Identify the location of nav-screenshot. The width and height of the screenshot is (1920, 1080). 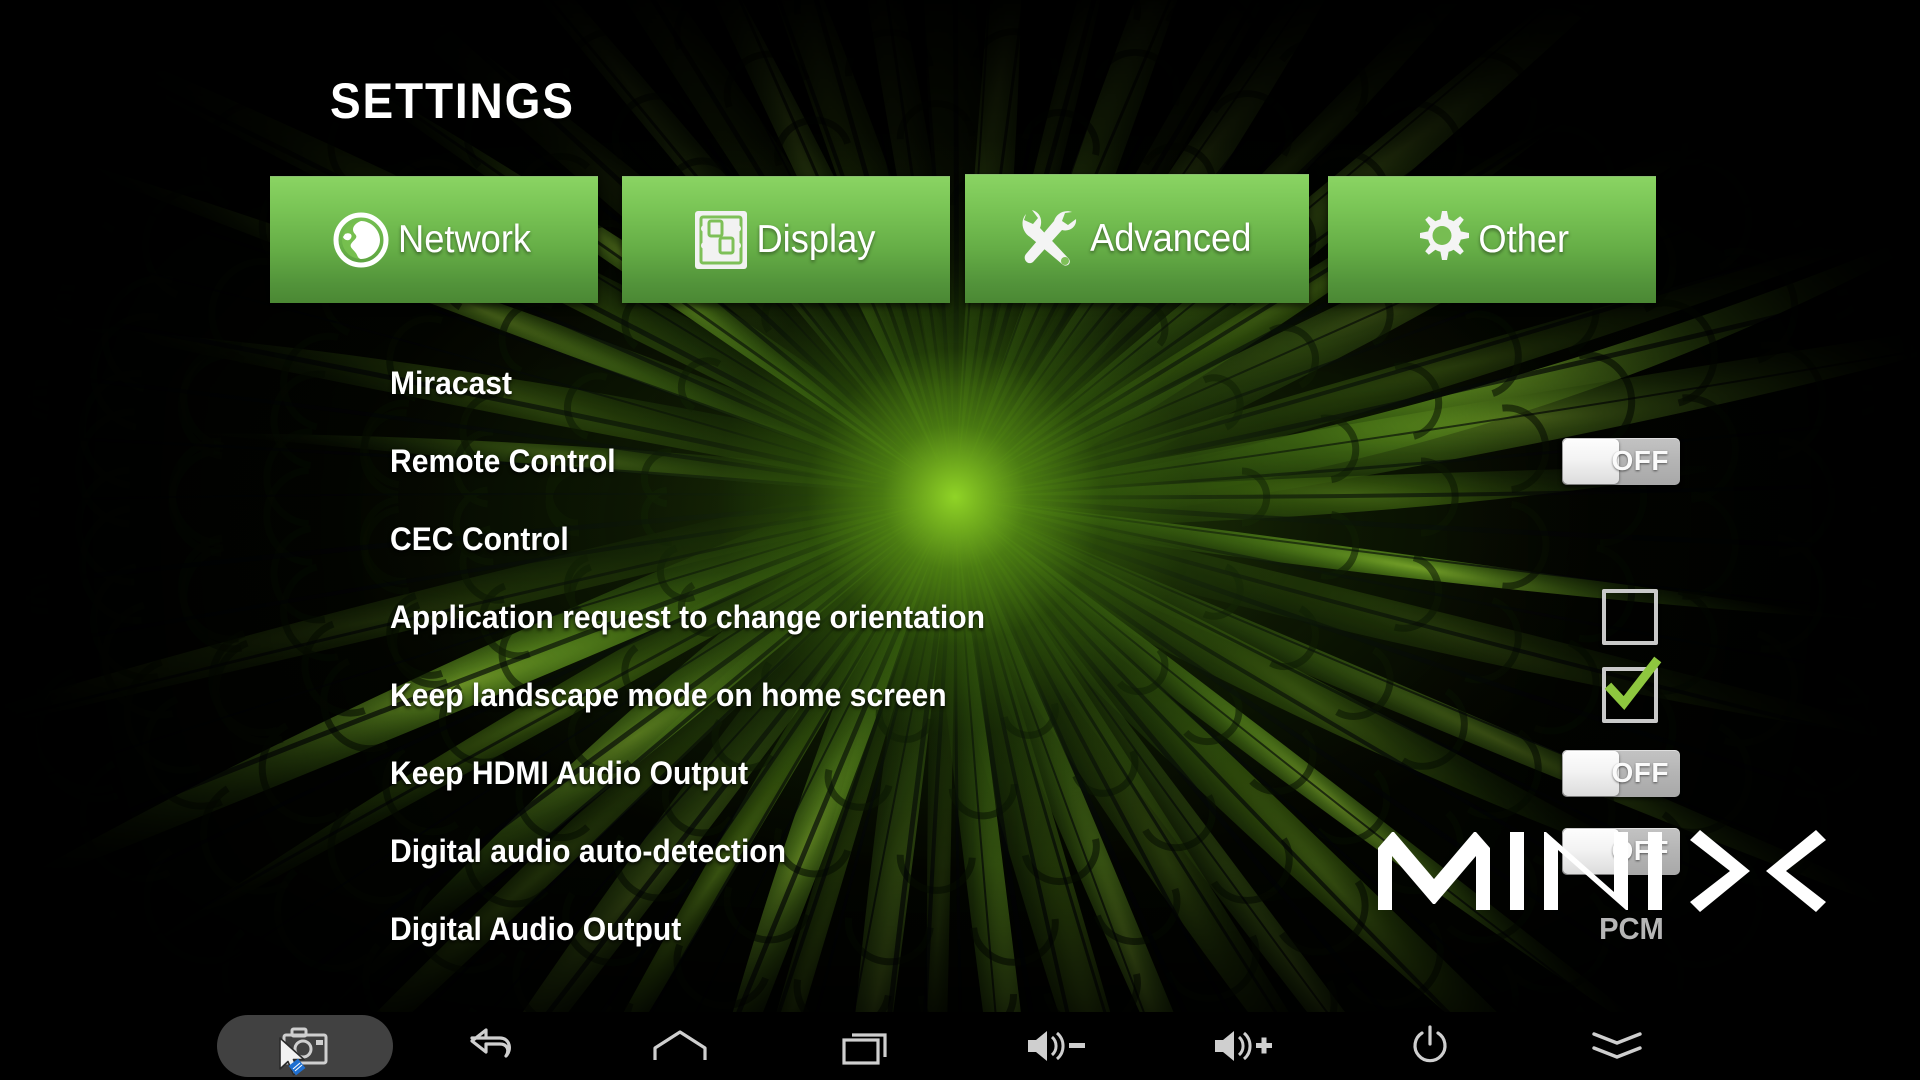
(305, 1046).